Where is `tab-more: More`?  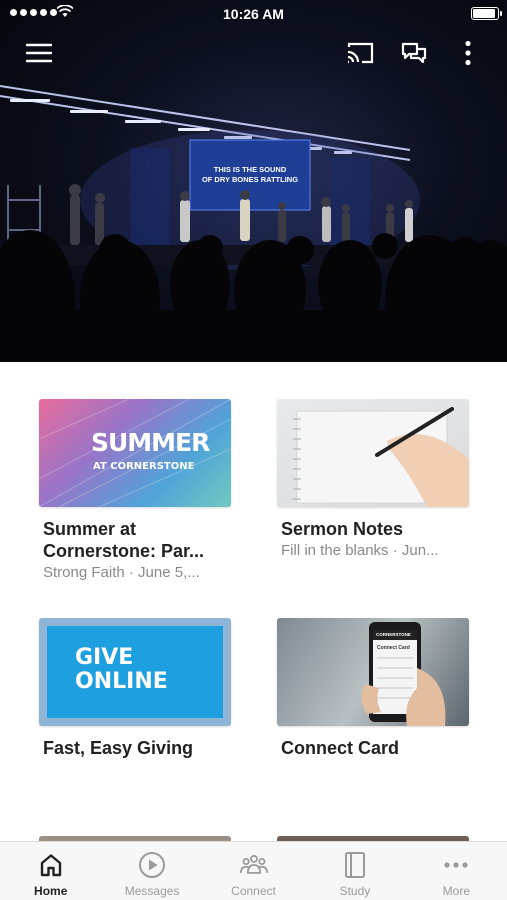 tab-more: More is located at coordinates (456, 871).